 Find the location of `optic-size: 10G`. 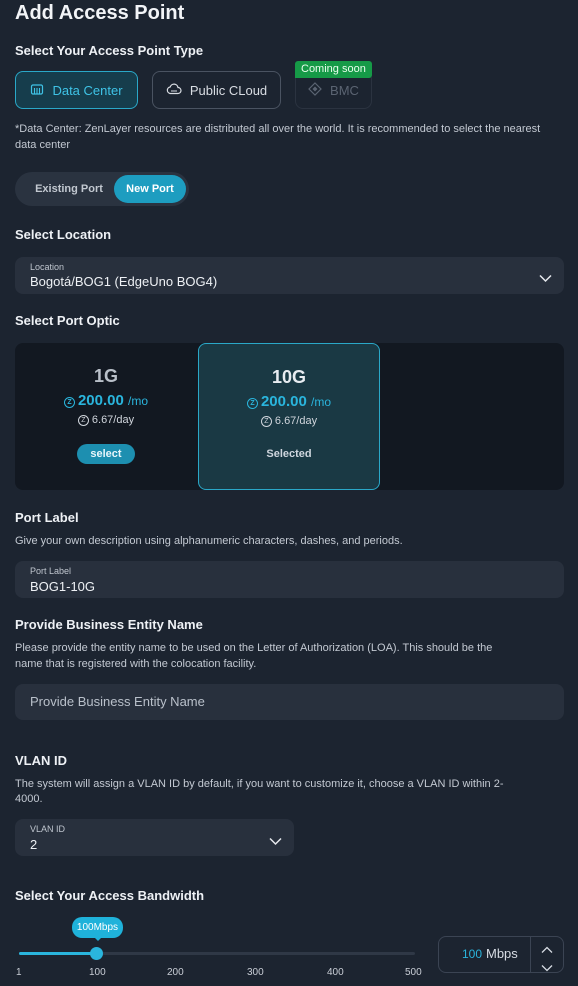

optic-size: 10G is located at coordinates (289, 377).